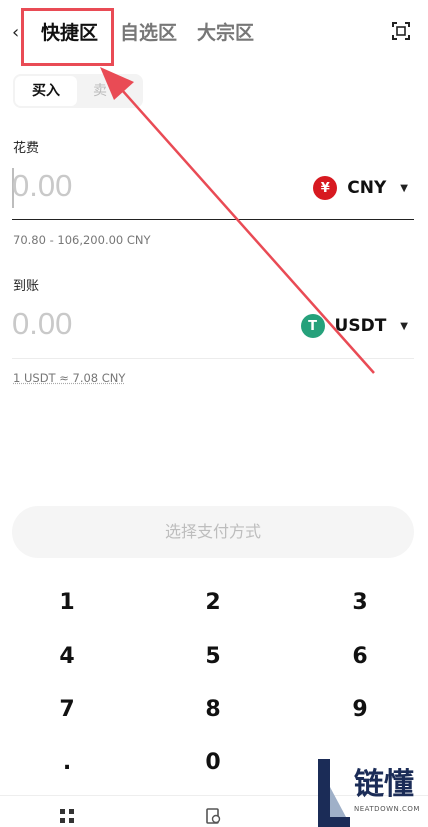  What do you see at coordinates (69, 378) in the screenshot?
I see `exchange-rate-hint: 1 USDT ≈ 7.08 CNY` at bounding box center [69, 378].